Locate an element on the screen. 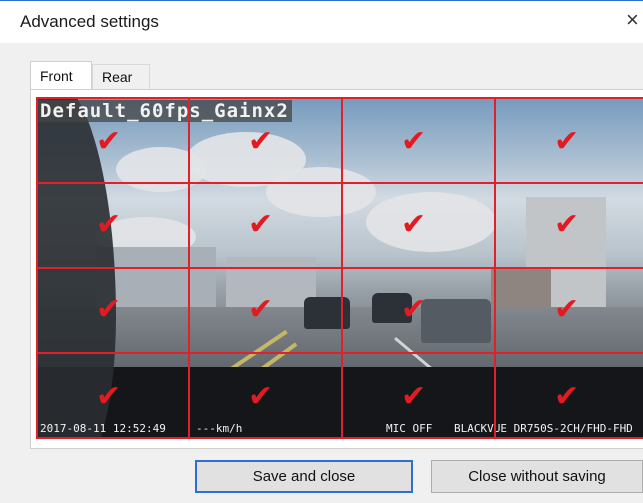  grid-cell-r3c3: ✔ is located at coordinates (418, 310).